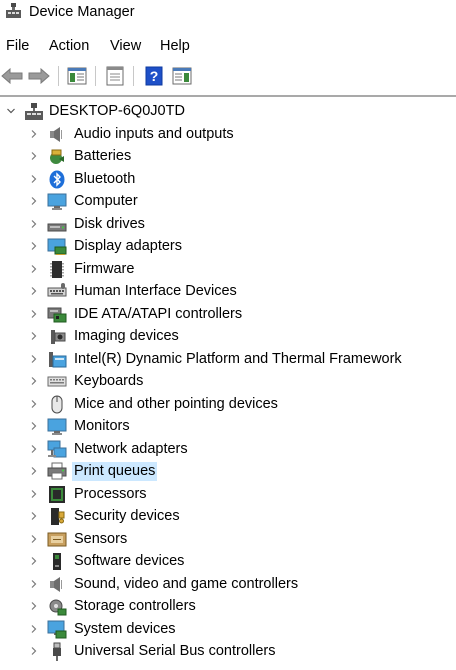 This screenshot has width=456, height=670. Describe the element at coordinates (228, 629) in the screenshot. I see `tree-item-system-devices: System devices` at that location.